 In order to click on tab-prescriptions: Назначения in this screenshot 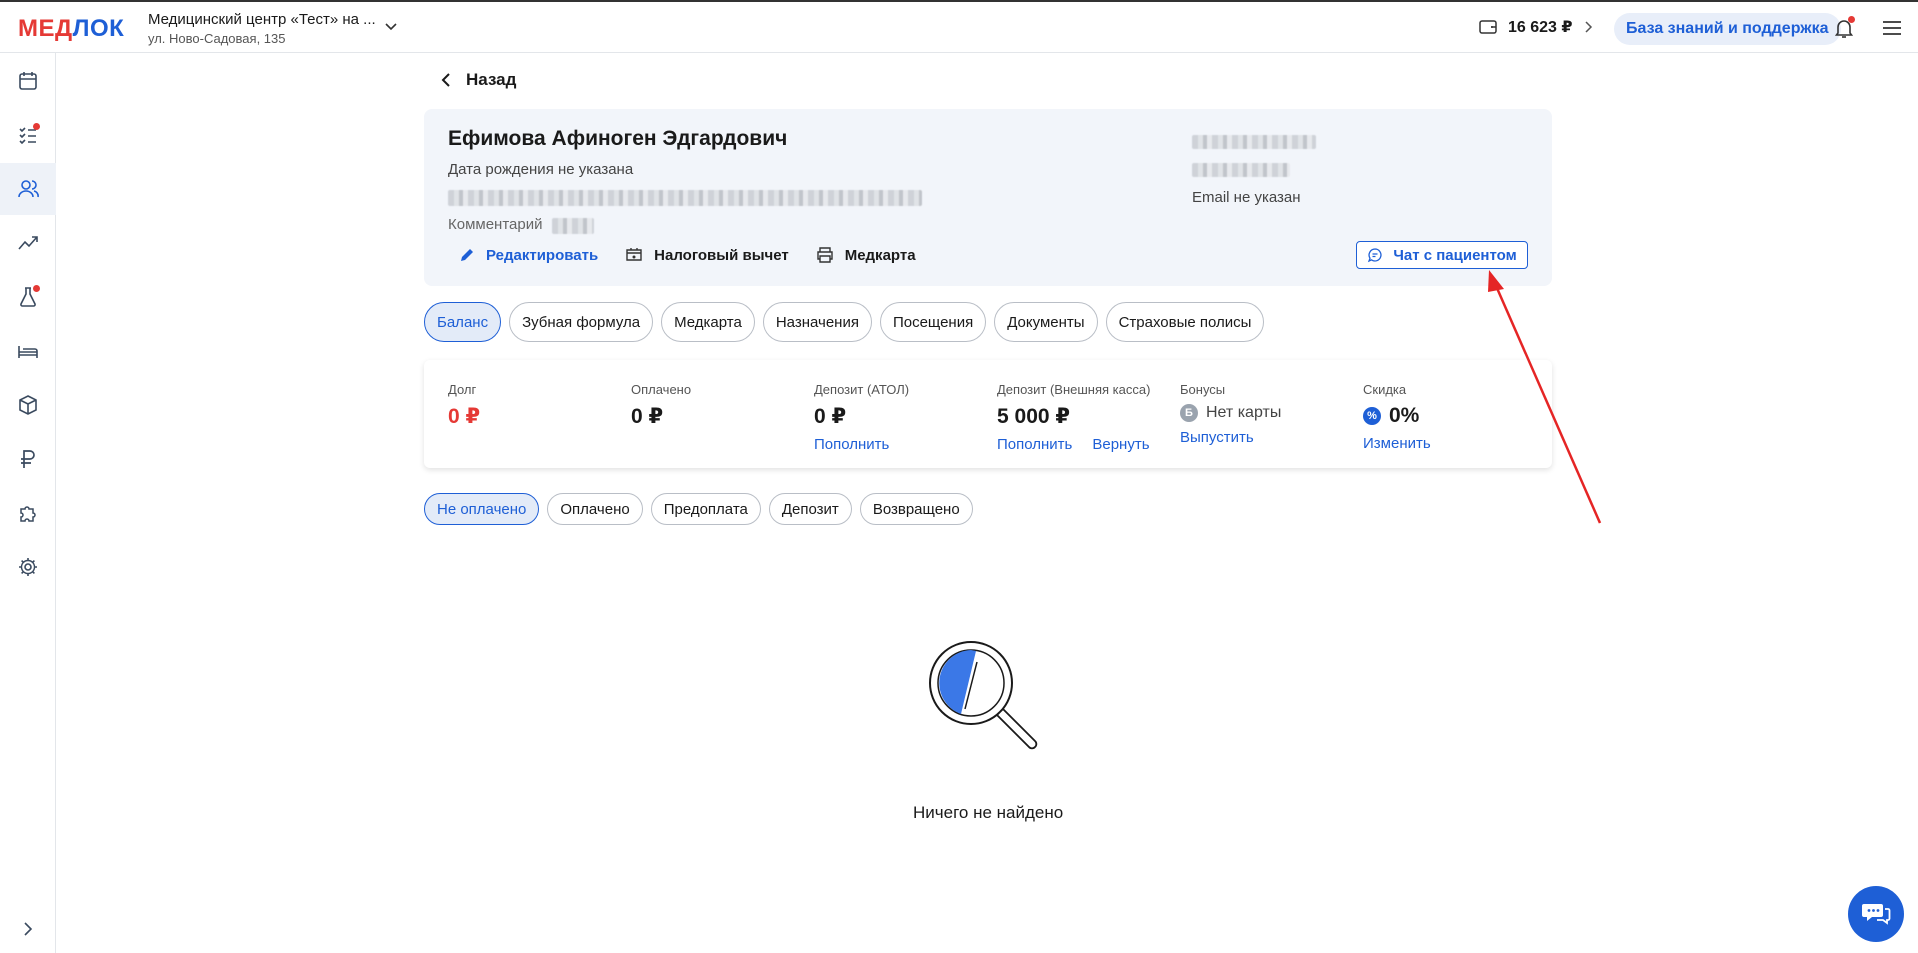, I will do `click(817, 322)`.